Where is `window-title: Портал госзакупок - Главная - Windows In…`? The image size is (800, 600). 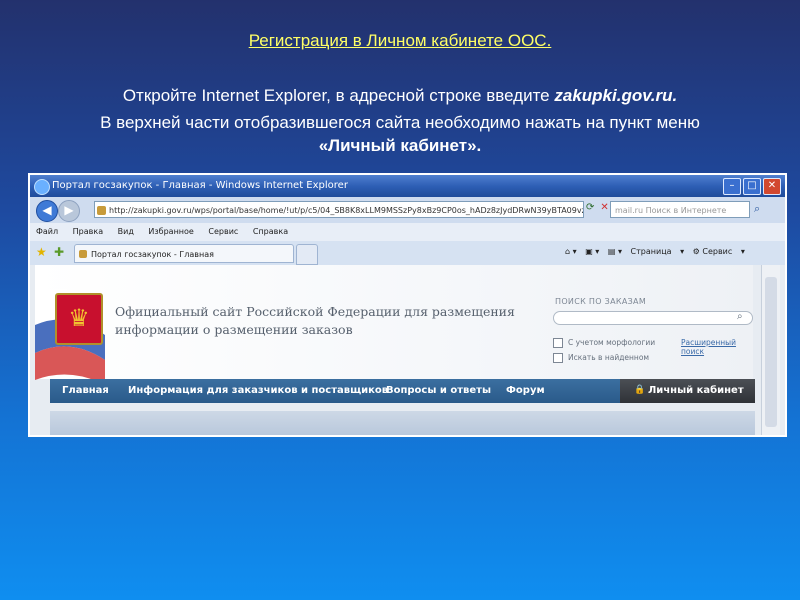 window-title: Портал госзакупок - Главная - Windows In… is located at coordinates (200, 185).